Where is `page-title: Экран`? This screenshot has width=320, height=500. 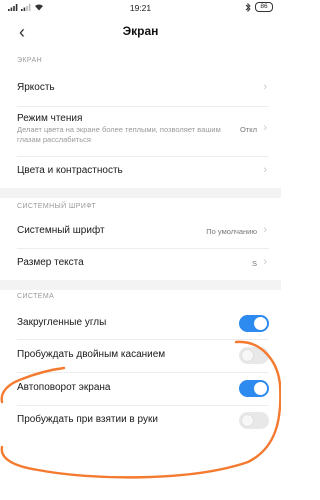 page-title: Экран is located at coordinates (140, 31).